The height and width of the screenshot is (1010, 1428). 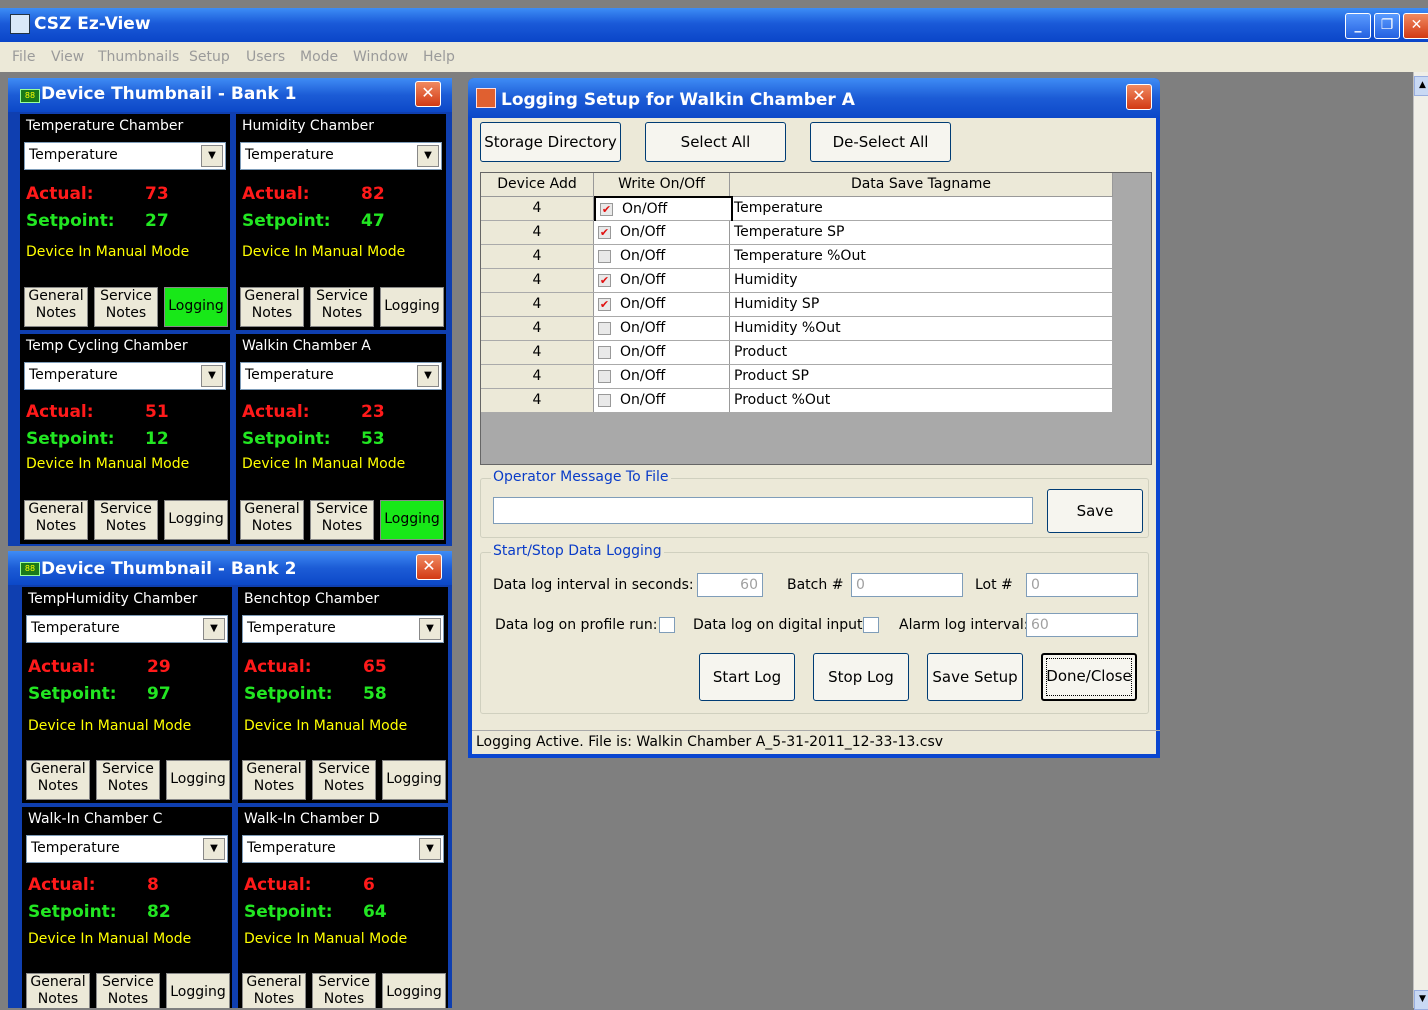 What do you see at coordinates (1082, 585) in the screenshot?
I see `lot-input: 0` at bounding box center [1082, 585].